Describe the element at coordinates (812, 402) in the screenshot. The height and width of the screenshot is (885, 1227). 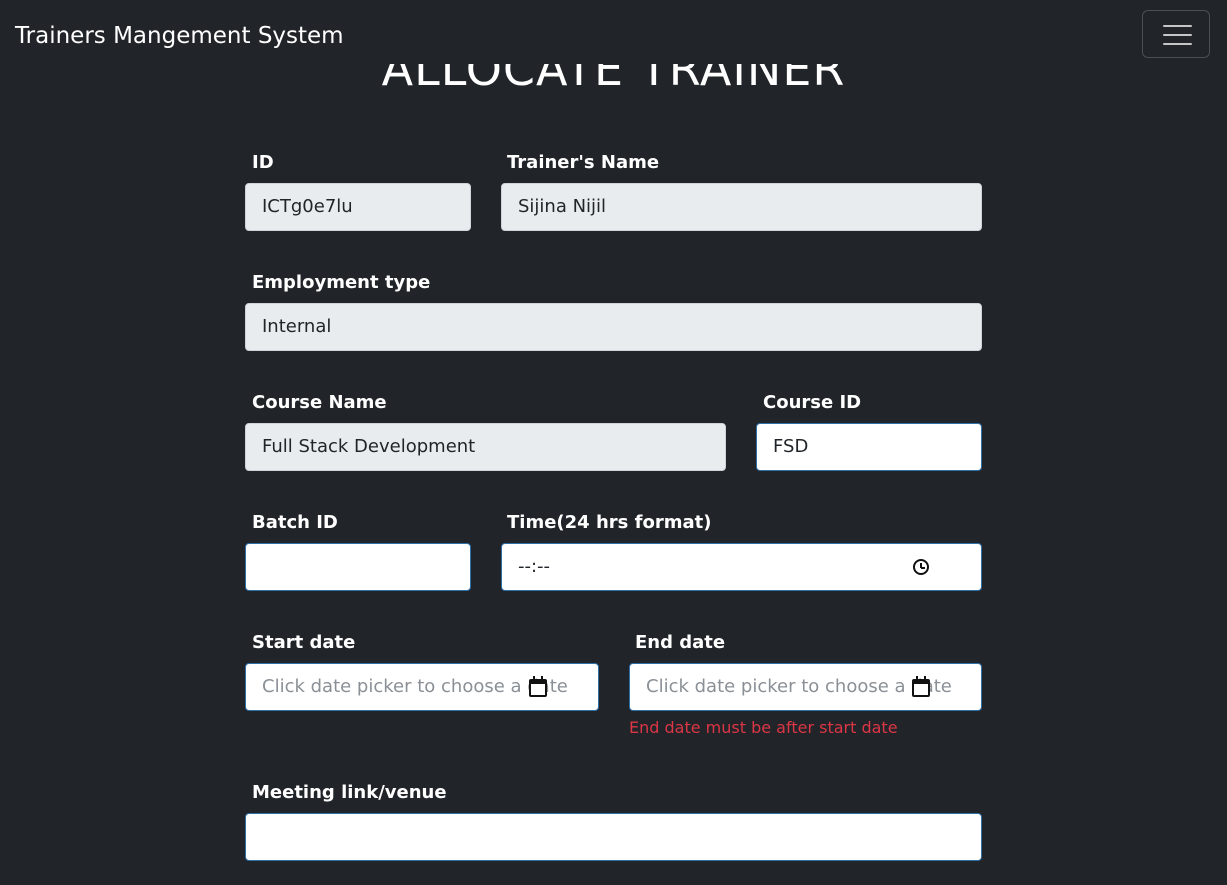
I see `course-id-label: Course ID` at that location.